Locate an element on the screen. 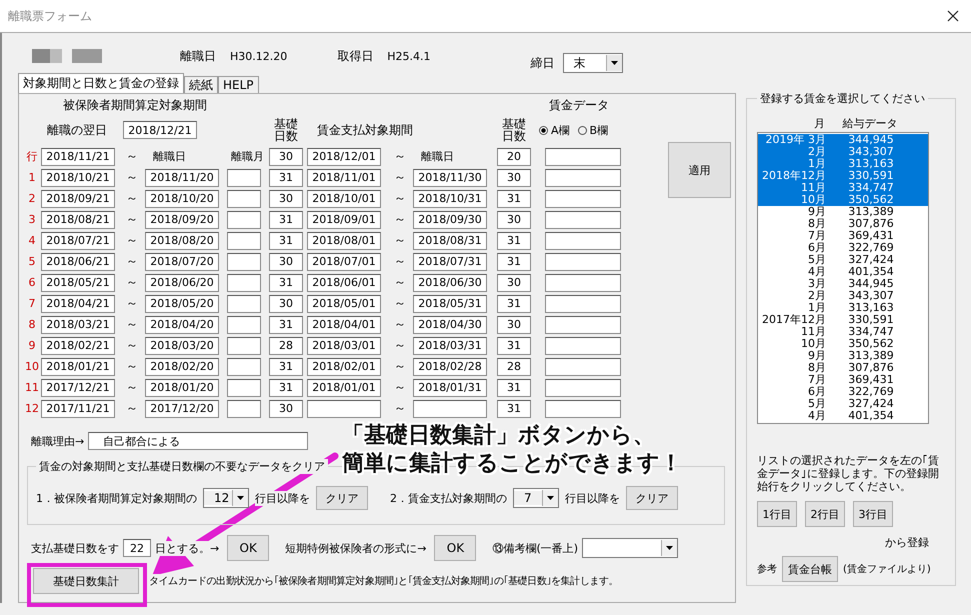 The image size is (971, 615). input-field: 2018/11/21 is located at coordinates (78, 157).